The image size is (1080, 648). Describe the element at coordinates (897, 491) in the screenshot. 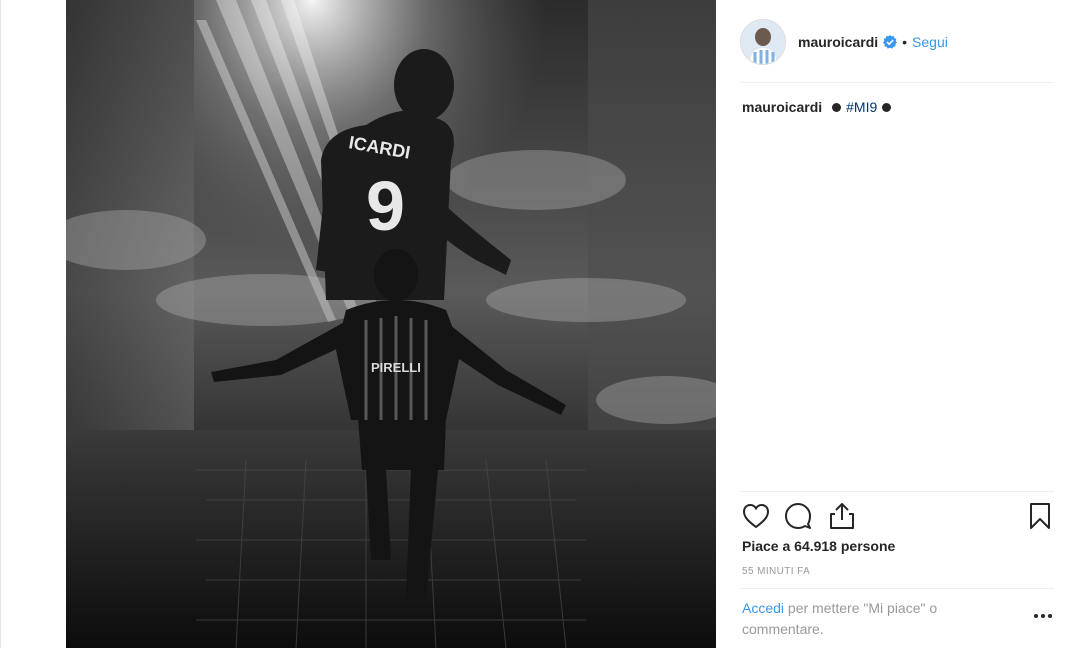

I see `actions-divider` at that location.